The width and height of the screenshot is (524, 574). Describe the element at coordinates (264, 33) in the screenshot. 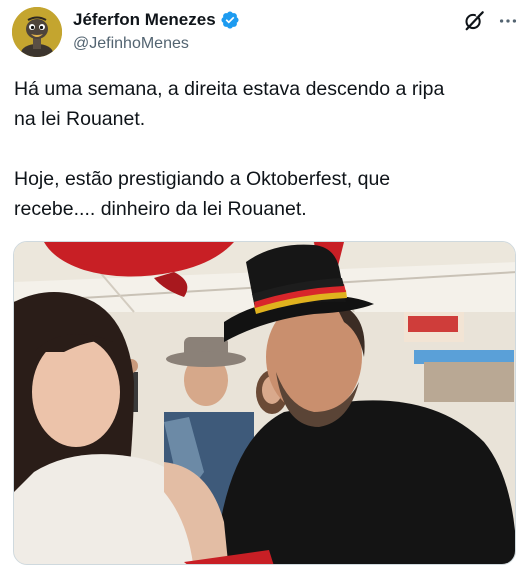

I see `post-header: Jéferfon Menezes @JefinhoMenes` at that location.